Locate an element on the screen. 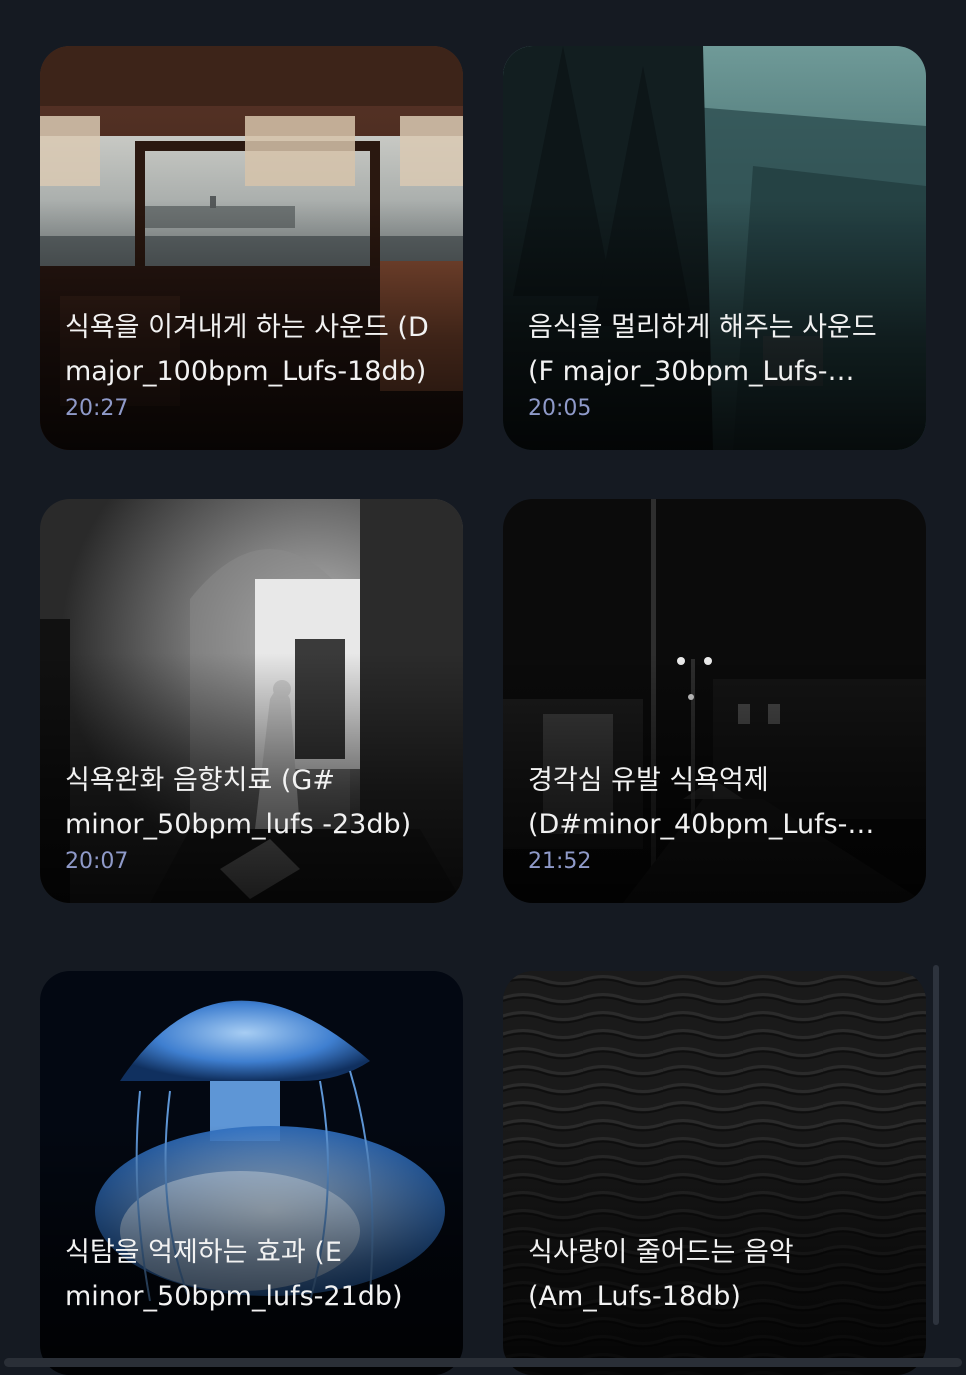  track-title: 식사량이 줄어드는 음악 (Am_Lufs-18db) is located at coordinates (661, 1274).